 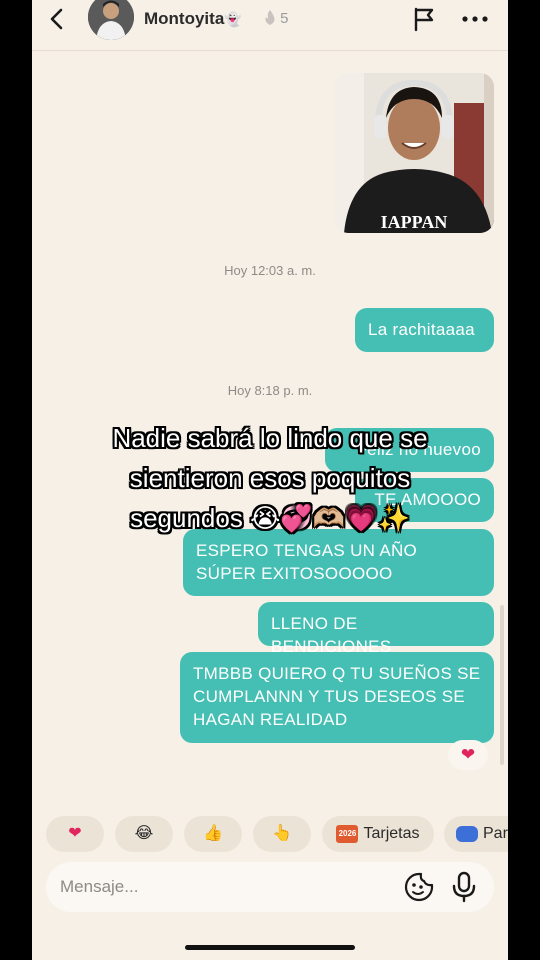 What do you see at coordinates (220, 887) in the screenshot?
I see `message-input` at bounding box center [220, 887].